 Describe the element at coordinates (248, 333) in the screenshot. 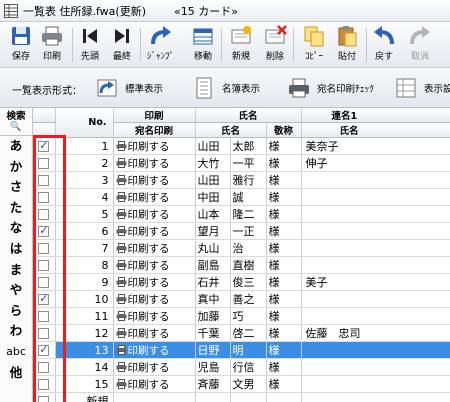

I see `first-name-cell: 啓二` at that location.